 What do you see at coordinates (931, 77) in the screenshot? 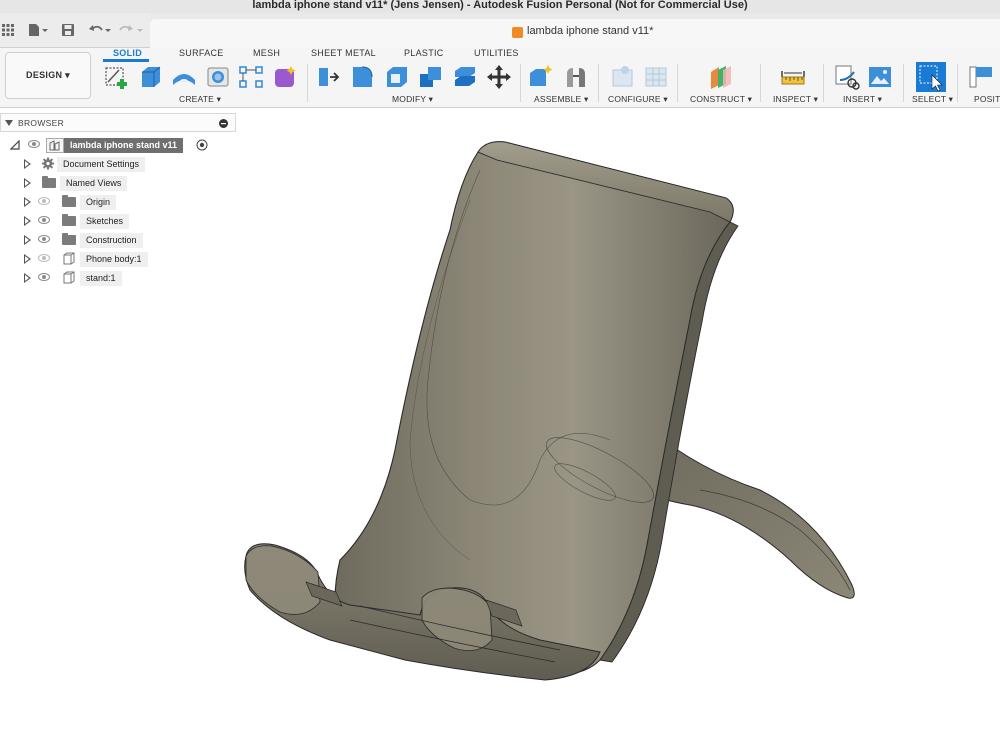
I see `select-icon` at bounding box center [931, 77].